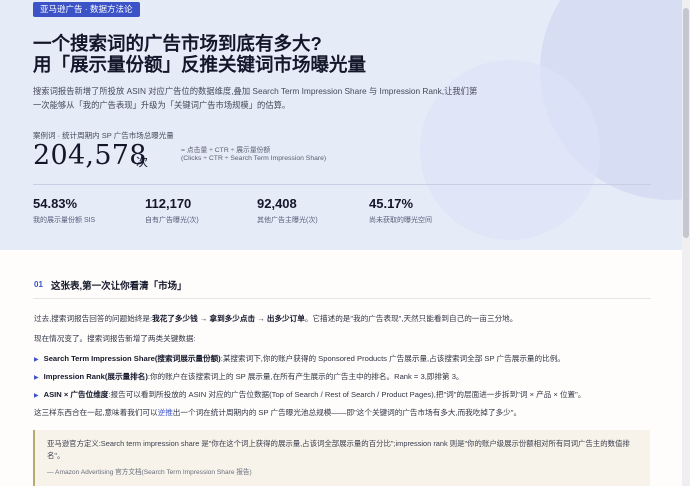  I want to click on market-impressions-unit: 次, so click(142, 162).